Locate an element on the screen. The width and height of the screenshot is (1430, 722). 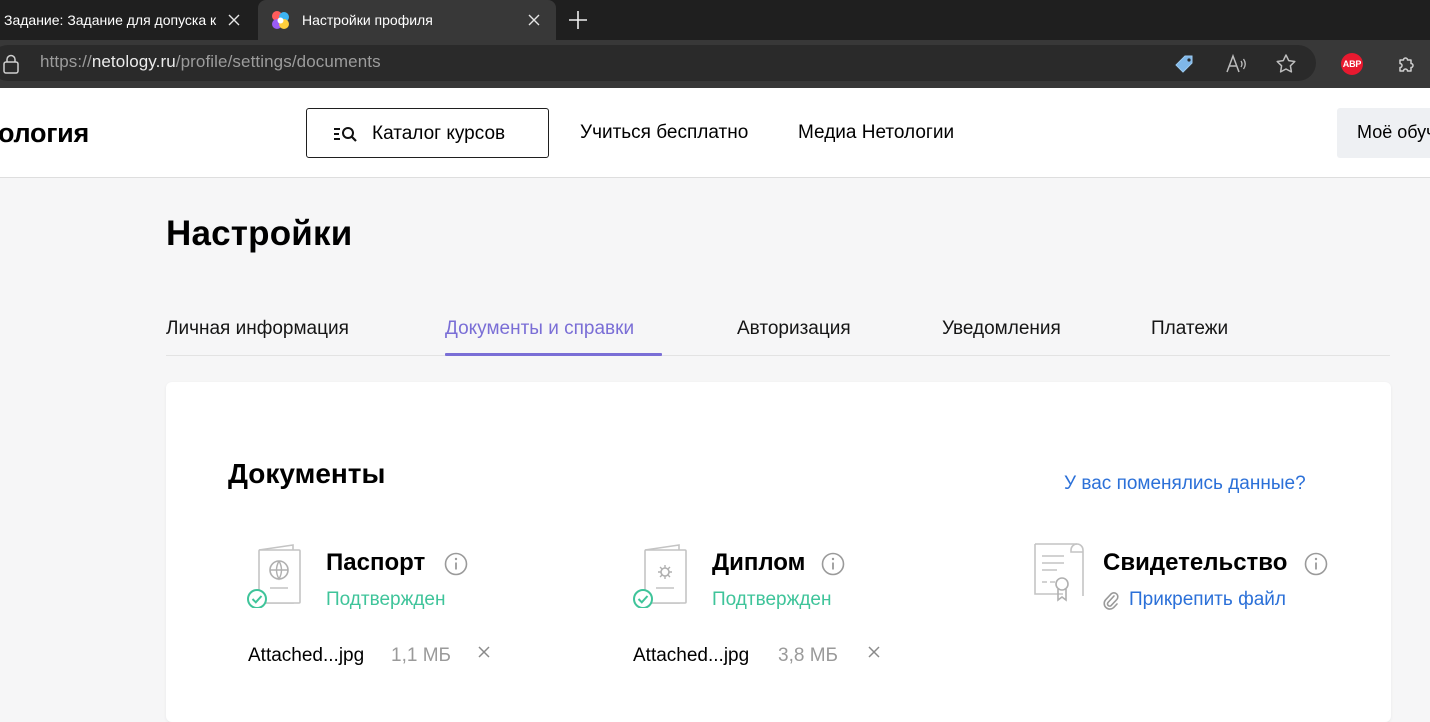
nav-netology-media: Медиа Нетологии is located at coordinates (876, 133).